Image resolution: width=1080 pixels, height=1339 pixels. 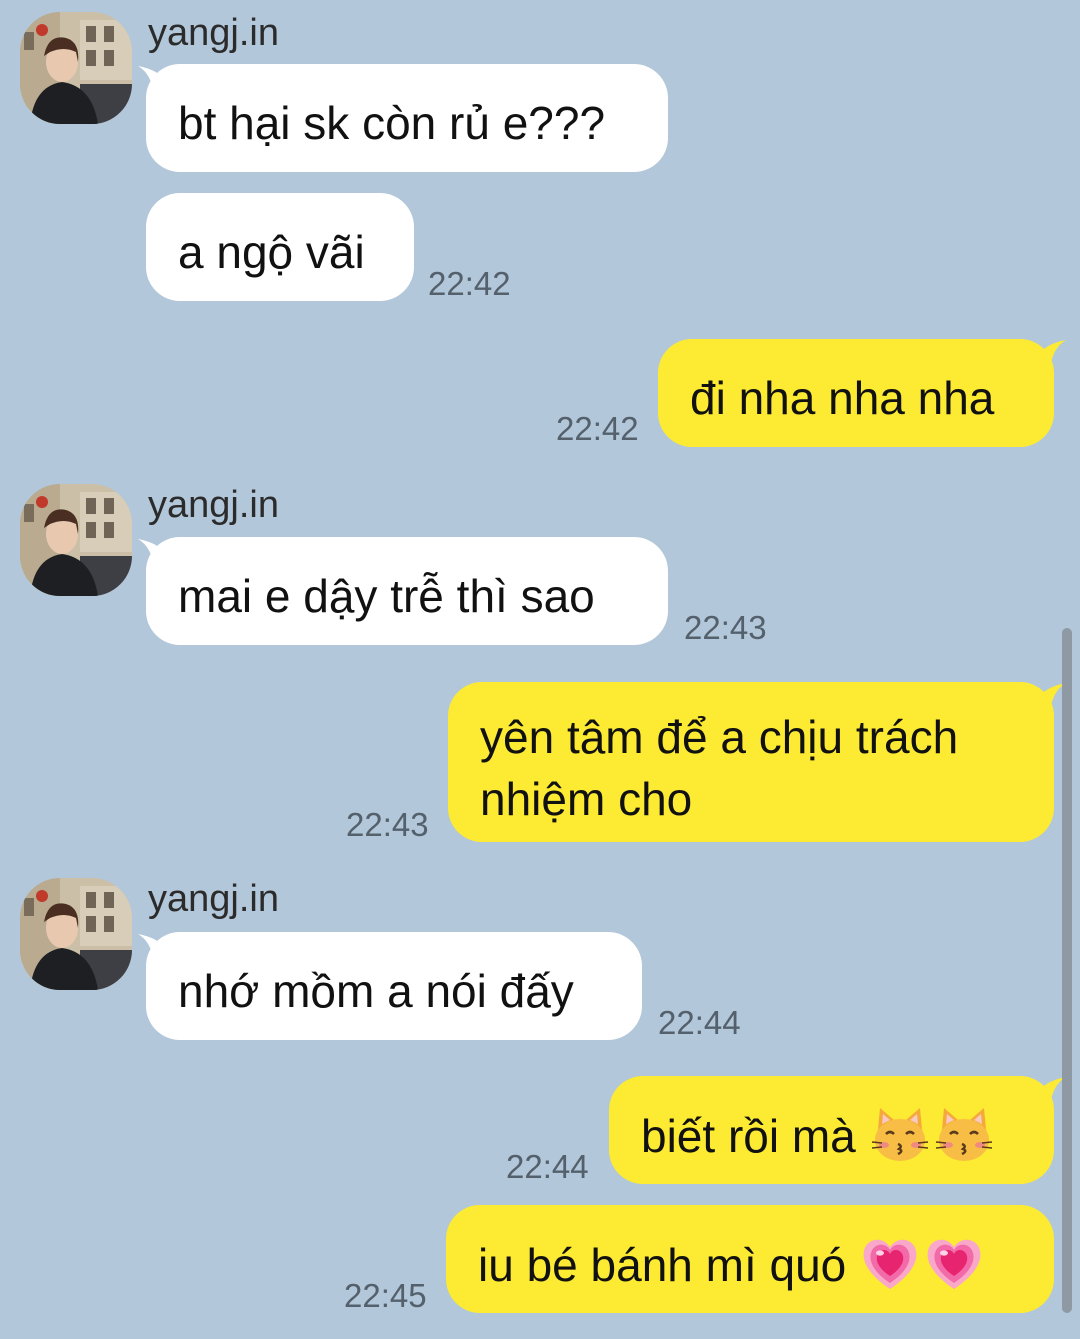 I want to click on message-text: yên tâm để a chịu trách nhiệm cho, so click(x=719, y=768).